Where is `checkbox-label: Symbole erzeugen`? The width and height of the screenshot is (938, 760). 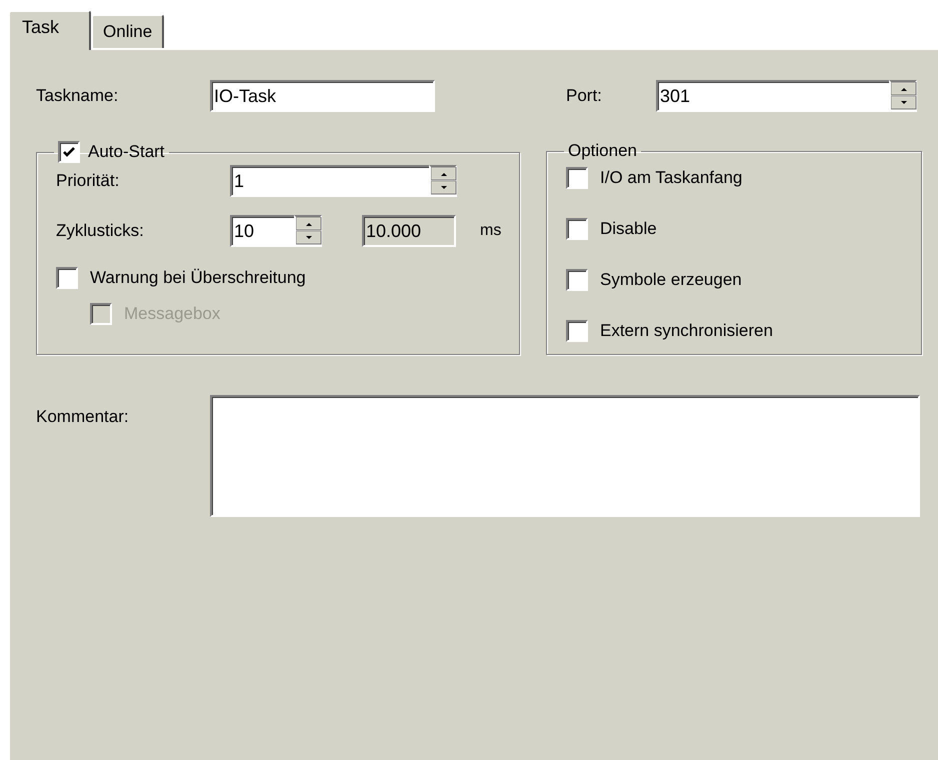
checkbox-label: Symbole erzeugen is located at coordinates (671, 280).